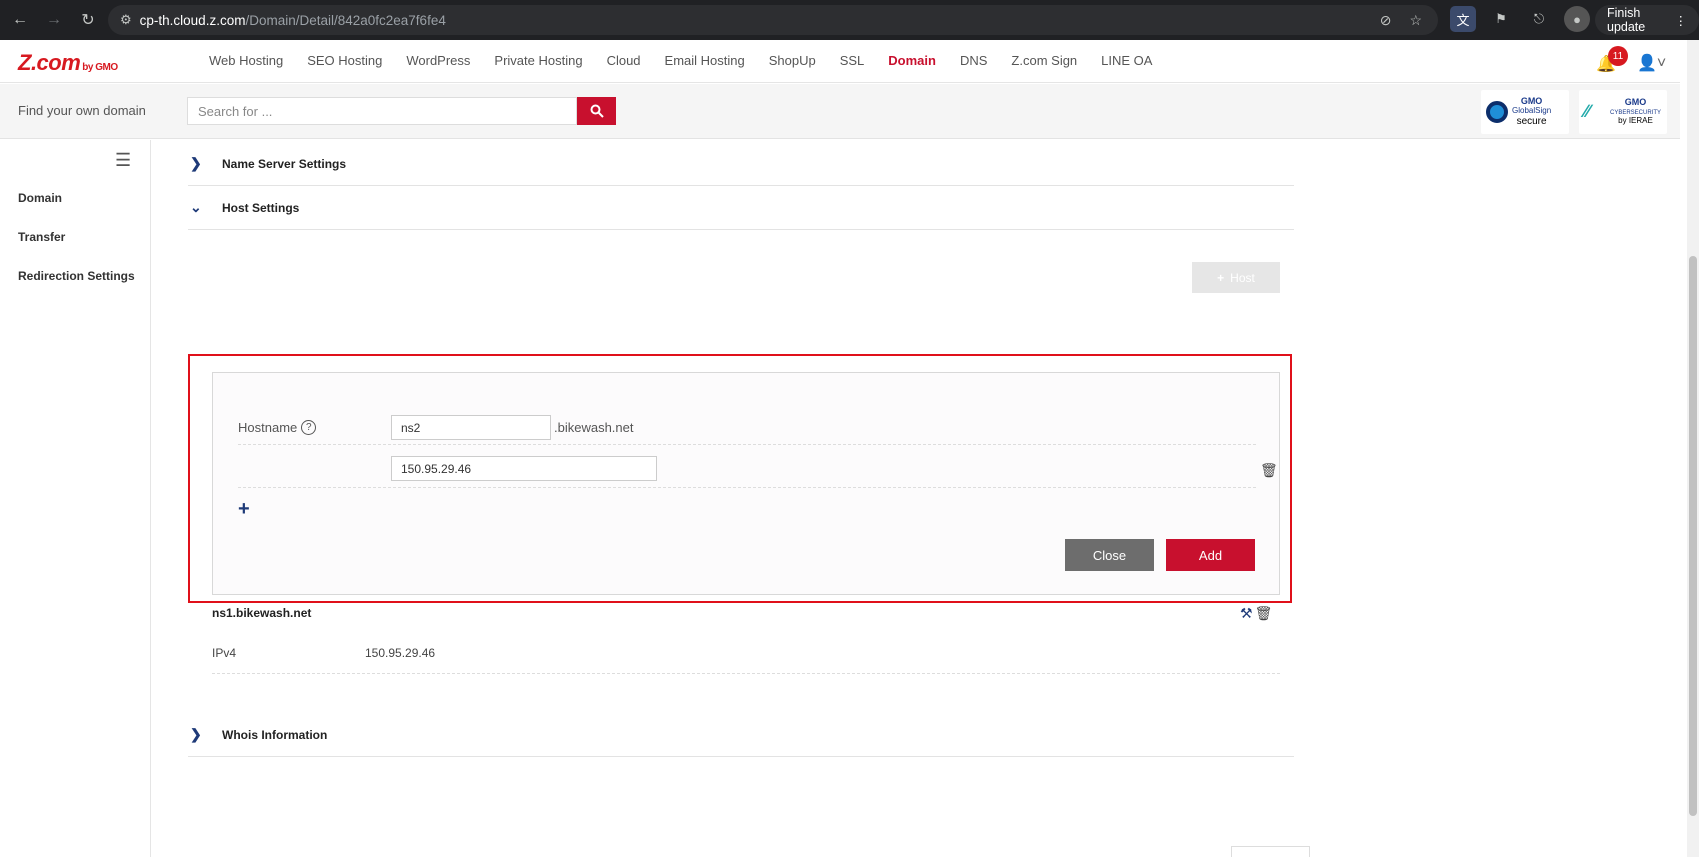 The height and width of the screenshot is (857, 1699). What do you see at coordinates (1501, 19) in the screenshot?
I see `extension-badge-icon: ⚑` at bounding box center [1501, 19].